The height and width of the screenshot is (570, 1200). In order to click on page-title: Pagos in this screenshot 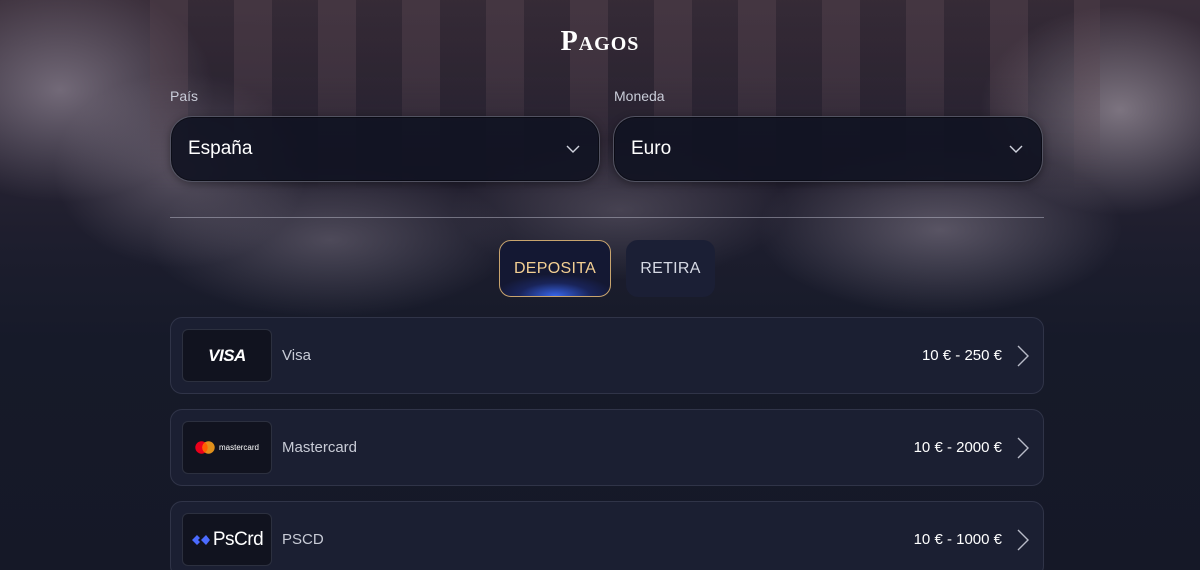, I will do `click(600, 41)`.